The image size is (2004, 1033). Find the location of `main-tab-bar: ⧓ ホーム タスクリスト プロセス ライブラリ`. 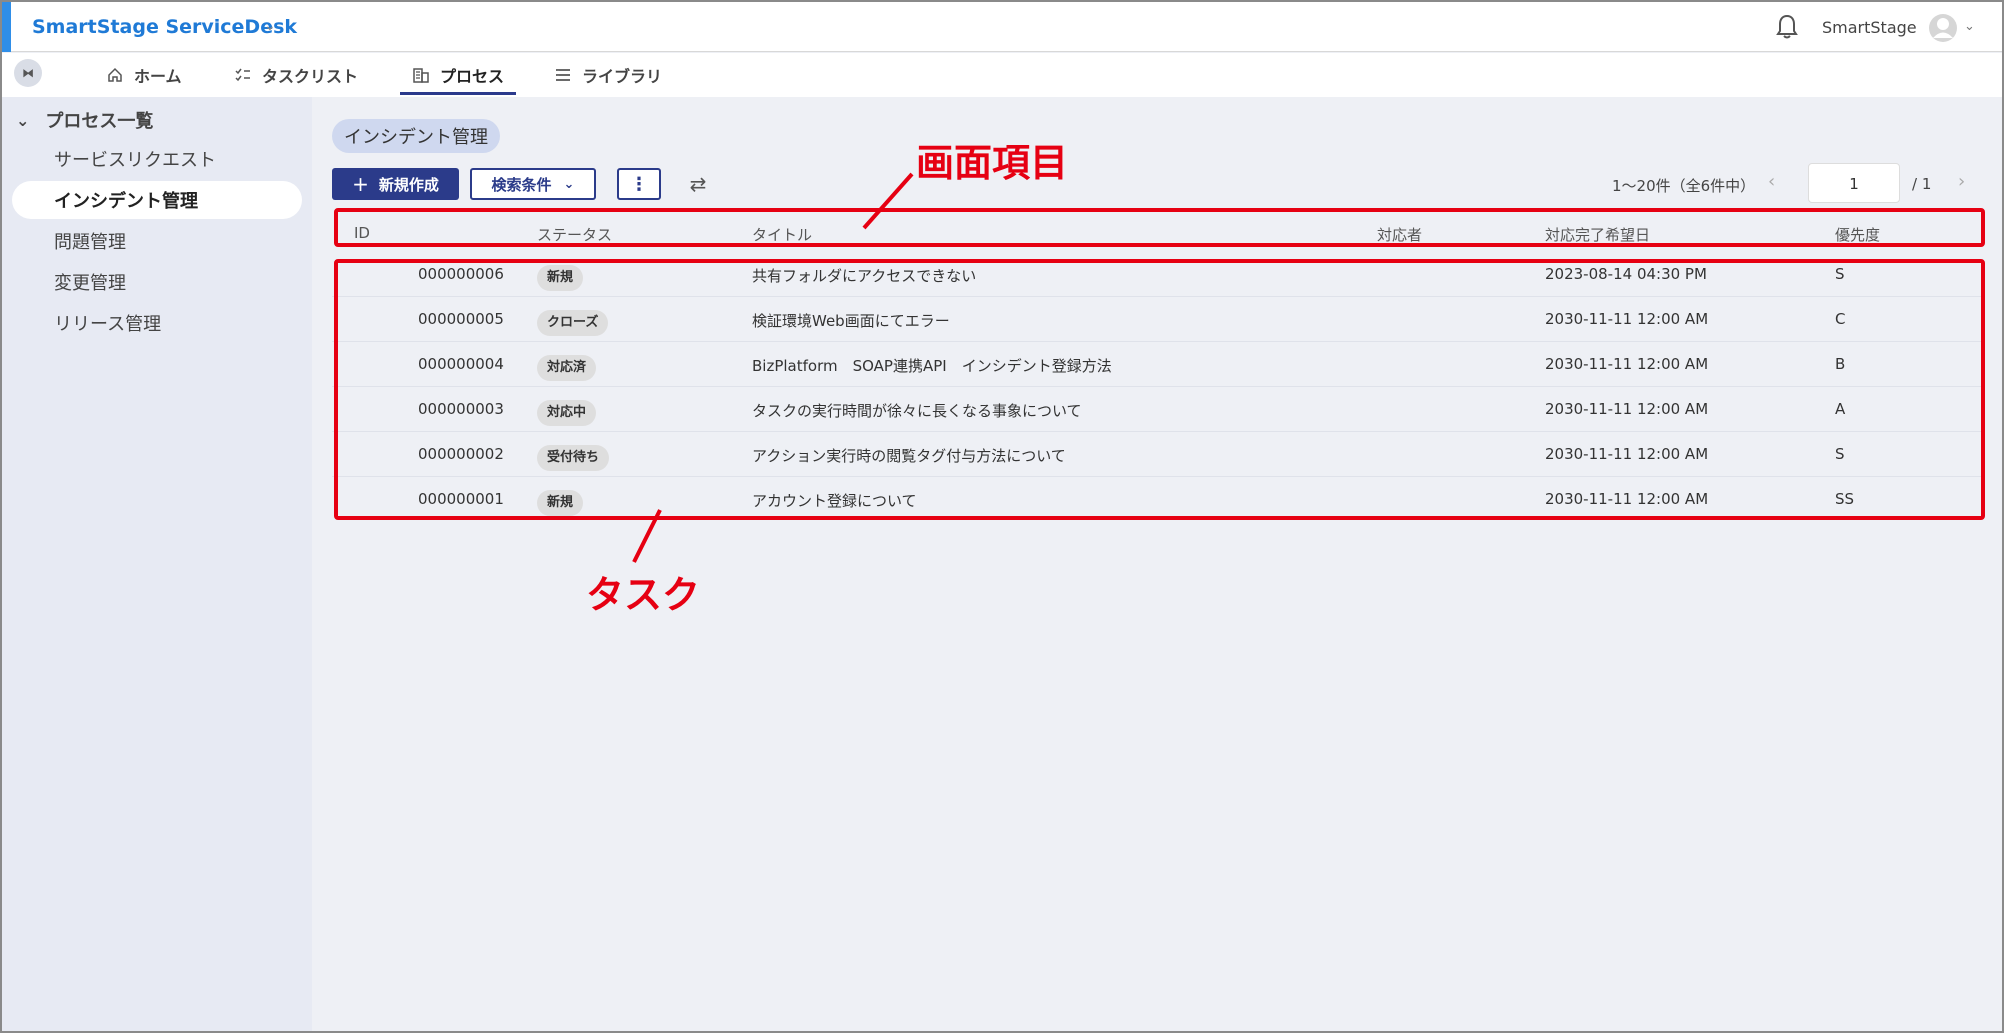

main-tab-bar: ⧓ ホーム タスクリスト プロセス ライブラリ is located at coordinates (1002, 75).